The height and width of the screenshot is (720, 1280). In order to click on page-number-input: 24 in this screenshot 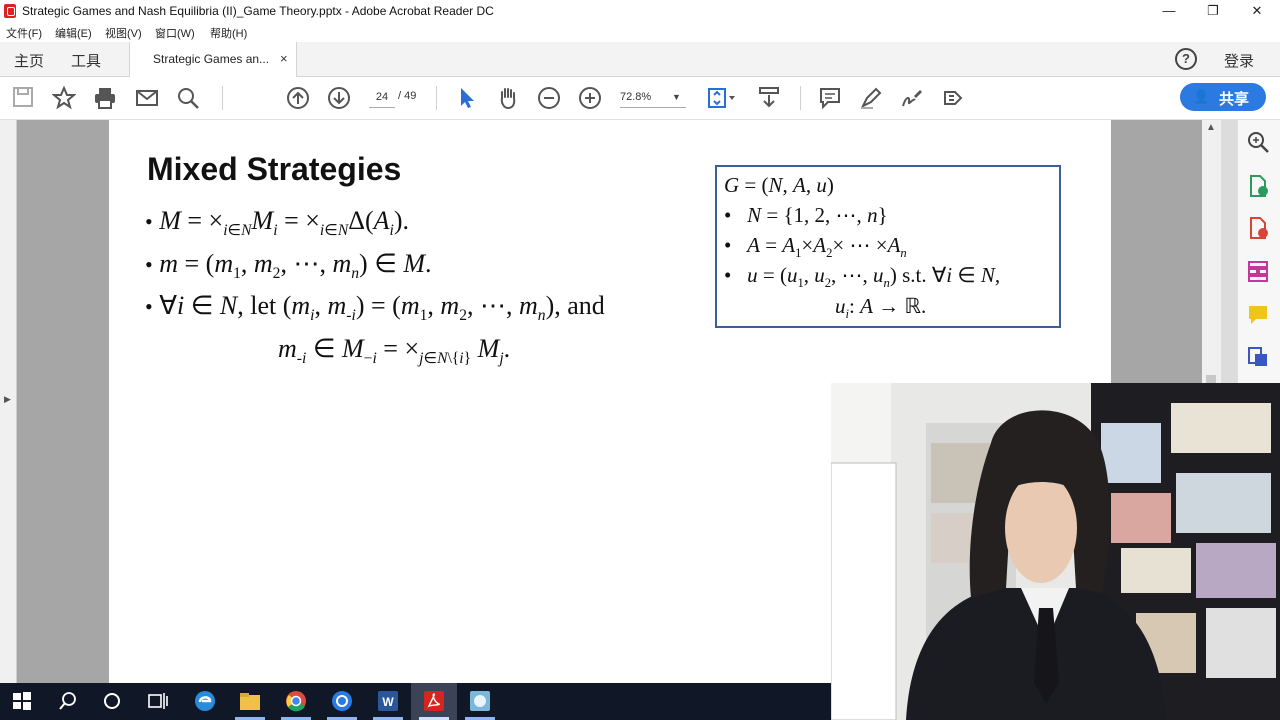, I will do `click(382, 97)`.